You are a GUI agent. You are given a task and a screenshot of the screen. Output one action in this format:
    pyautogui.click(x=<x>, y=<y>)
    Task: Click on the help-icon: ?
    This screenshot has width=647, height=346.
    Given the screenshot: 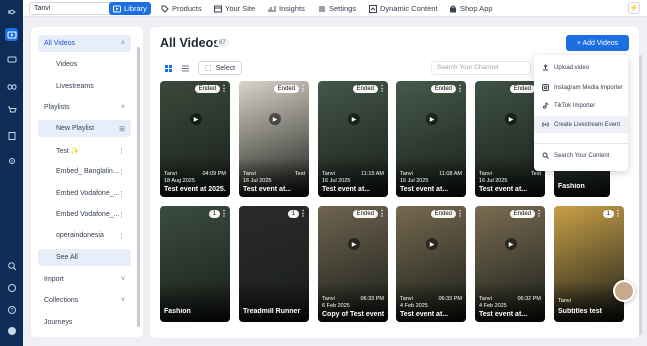 What is the action you would take?
    pyautogui.click(x=11, y=309)
    